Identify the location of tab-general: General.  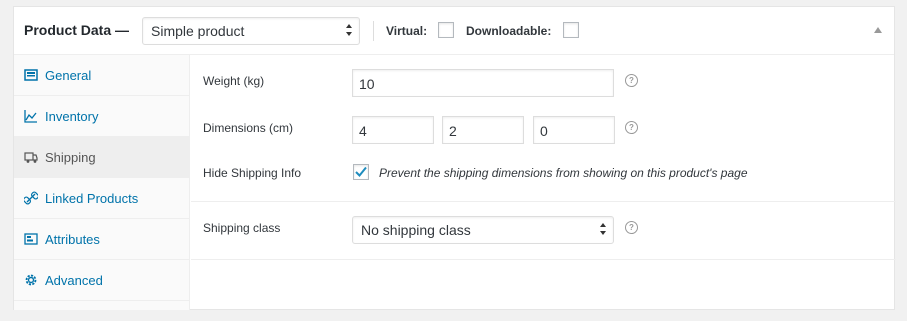
(101, 75).